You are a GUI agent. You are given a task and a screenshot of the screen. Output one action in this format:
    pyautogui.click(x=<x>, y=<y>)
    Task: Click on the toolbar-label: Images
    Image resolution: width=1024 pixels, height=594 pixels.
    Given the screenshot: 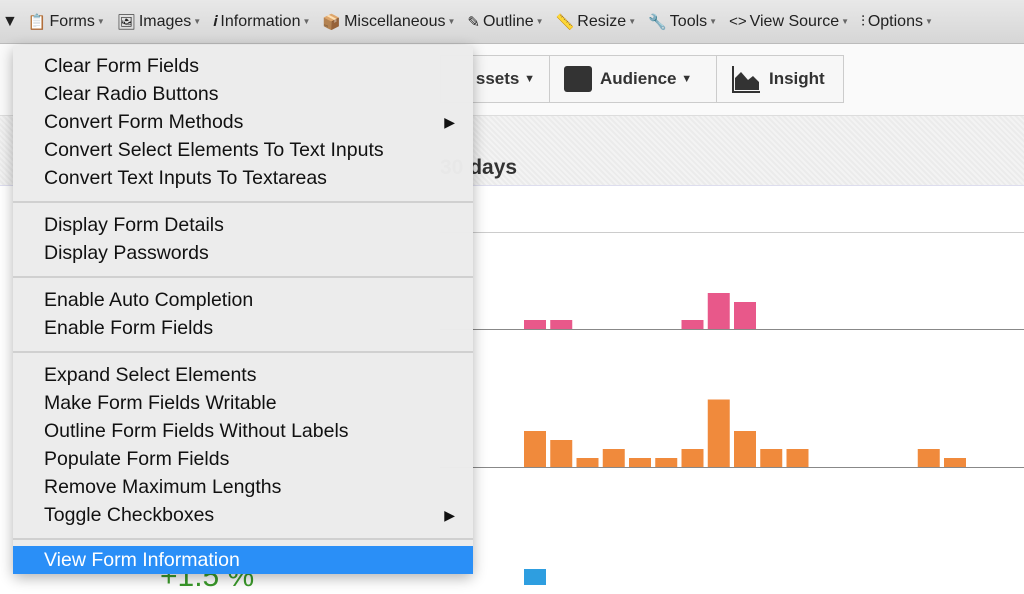 What is the action you would take?
    pyautogui.click(x=165, y=21)
    